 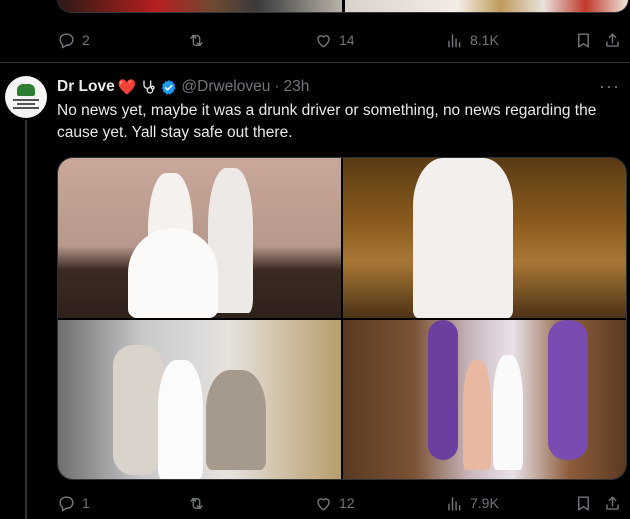 I want to click on name-heart-emoji: ❤️, so click(x=127, y=87).